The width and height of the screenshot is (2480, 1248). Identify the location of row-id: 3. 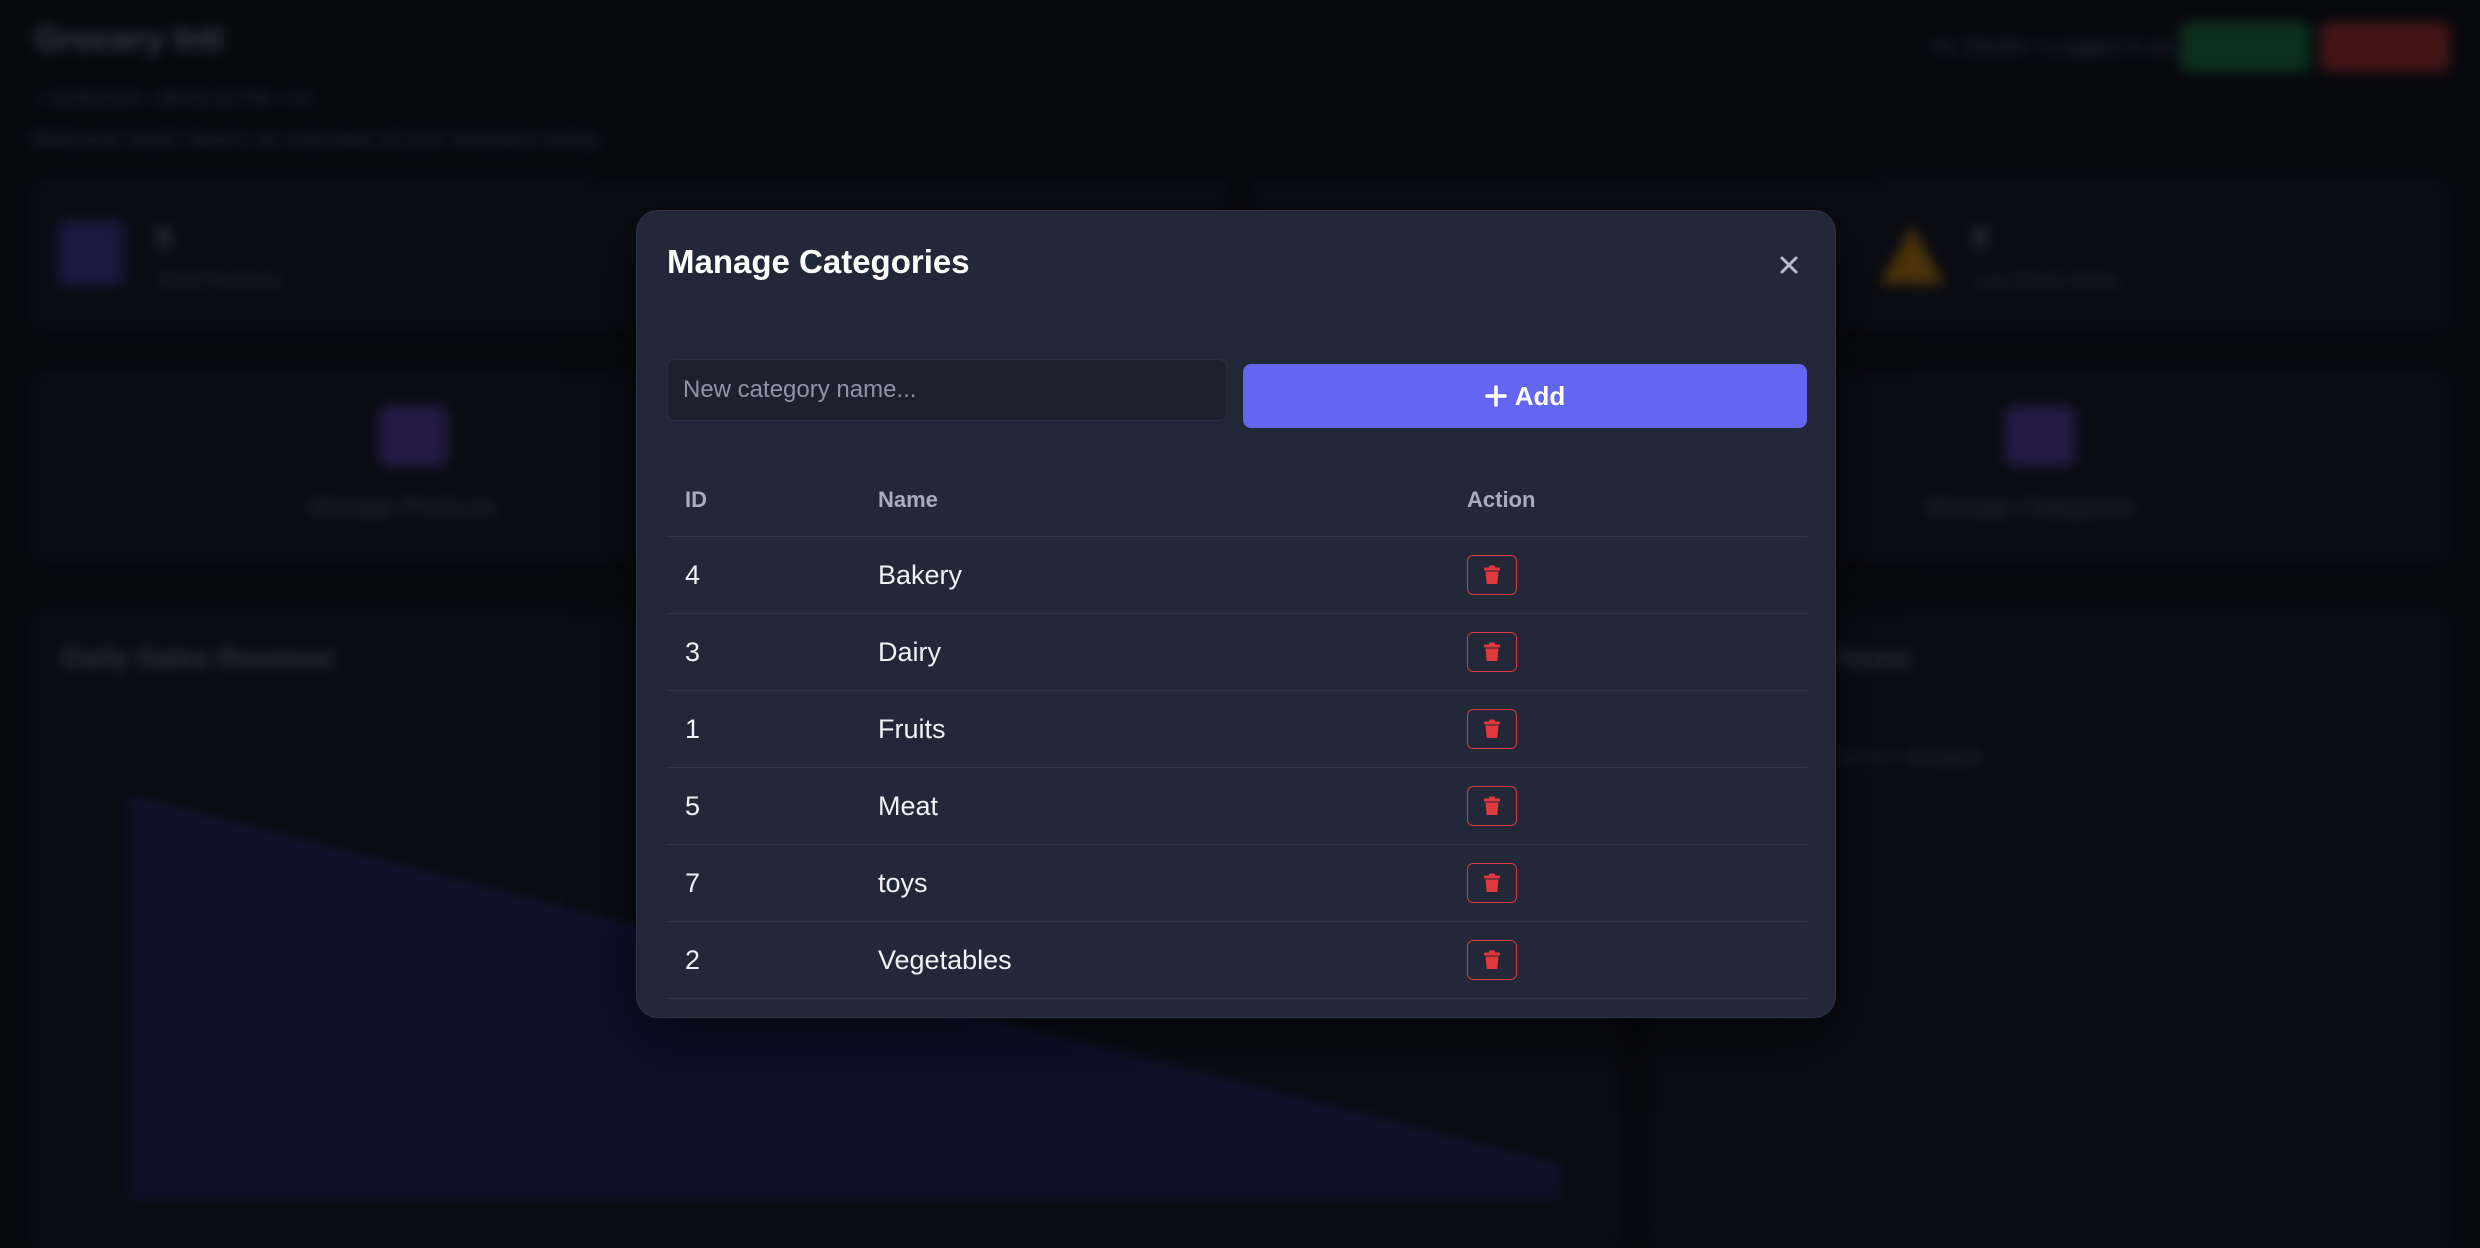
(693, 651).